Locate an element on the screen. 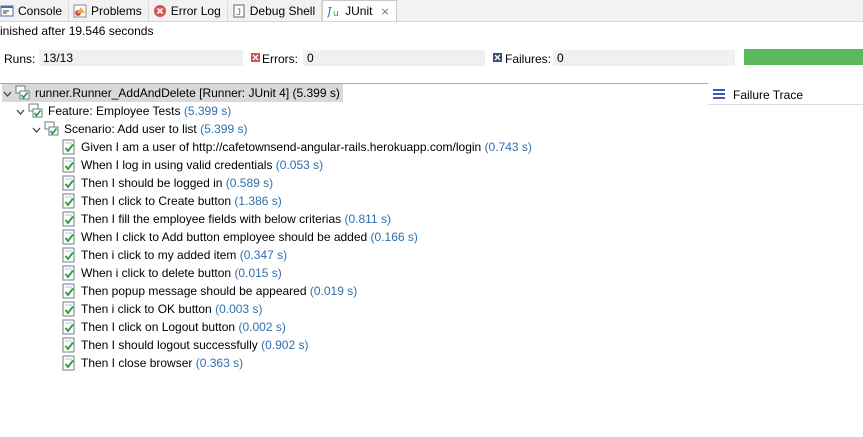 This screenshot has width=863, height=437. failure-trace-divider is located at coordinates (785, 104).